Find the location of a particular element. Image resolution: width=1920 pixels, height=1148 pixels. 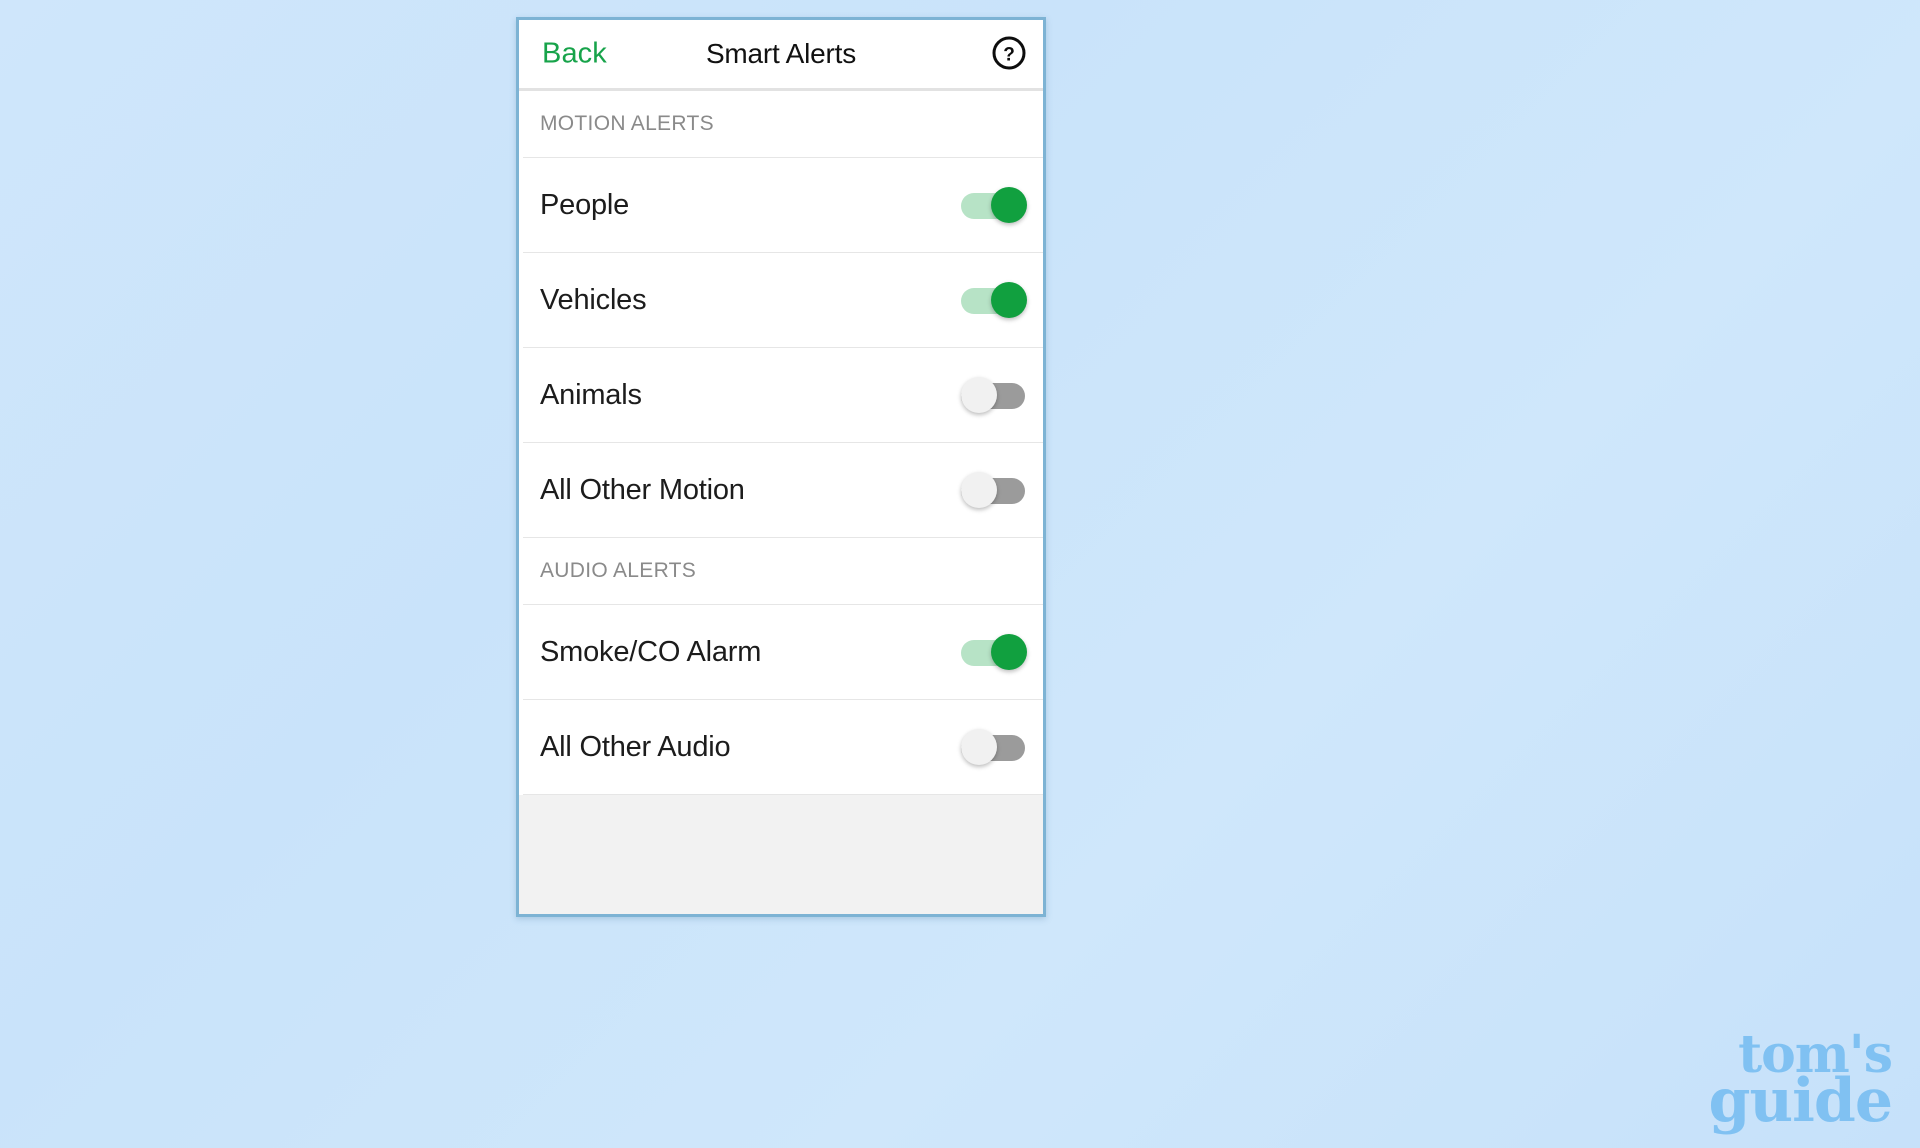

alert-toggle-row: All Other Audio is located at coordinates (781, 747).